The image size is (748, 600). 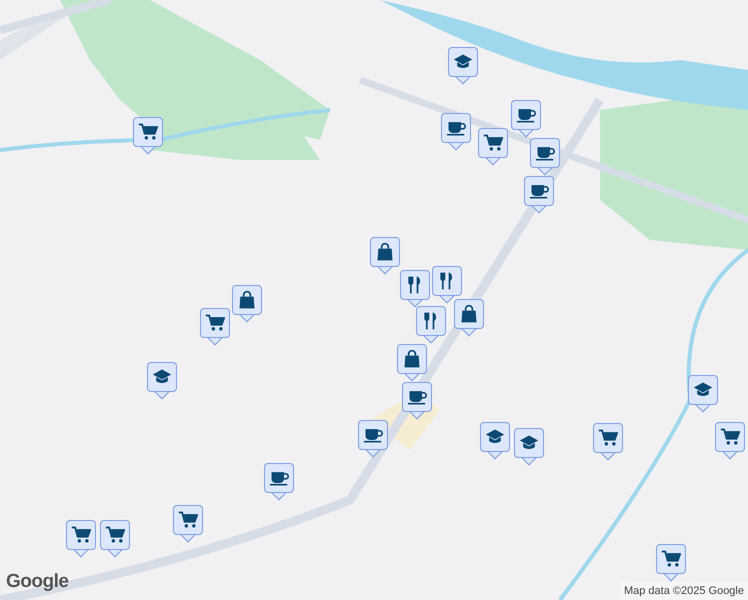 I want to click on map-attribution: Map data ©2025 Google, so click(x=684, y=591).